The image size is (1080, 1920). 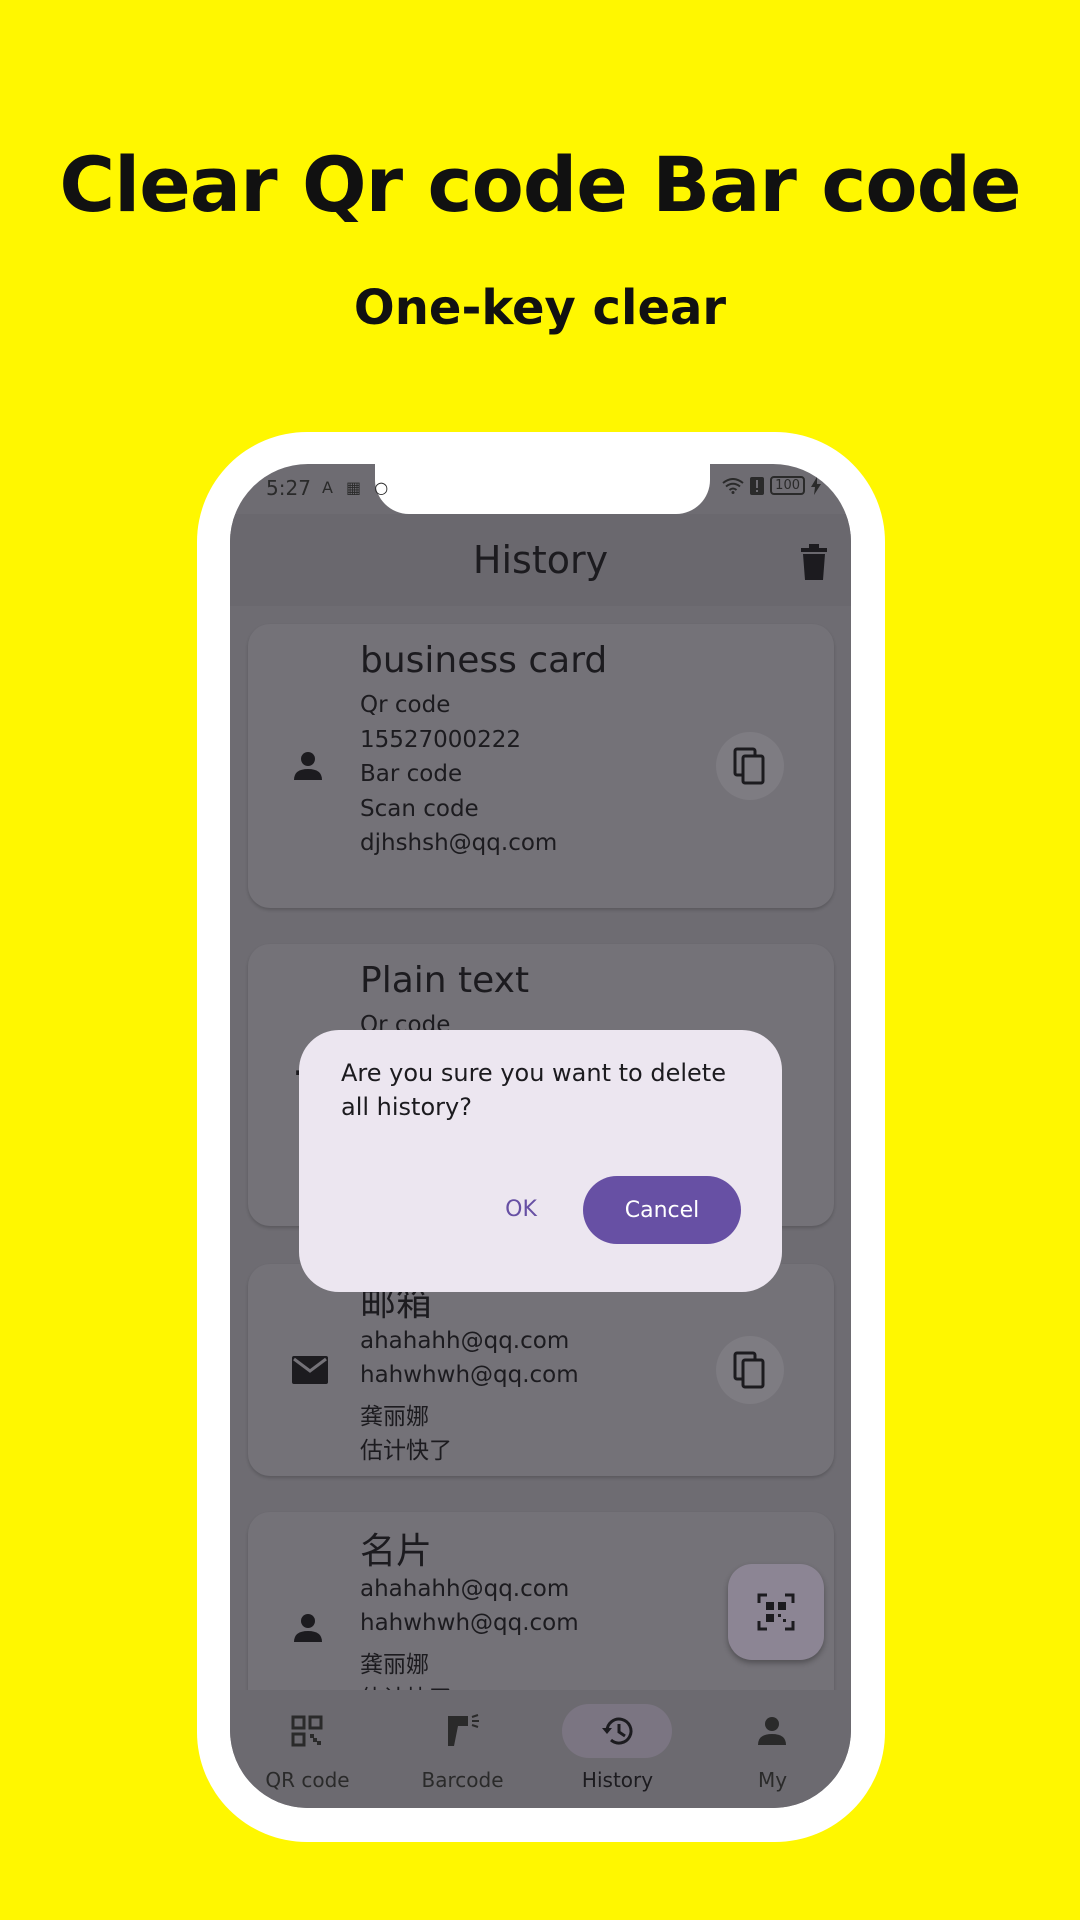 What do you see at coordinates (662, 1210) in the screenshot?
I see `cancel-button: Cancel` at bounding box center [662, 1210].